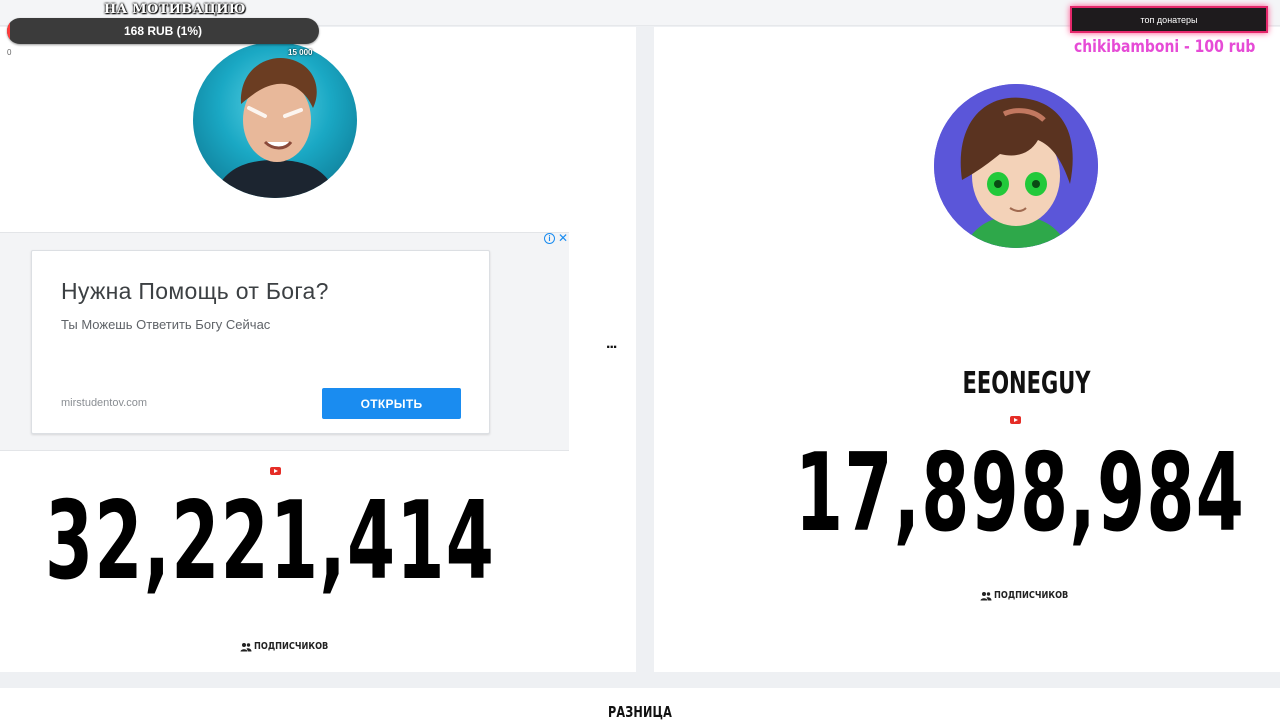  I want to click on right-subscriber-count: 17,898,984, so click(1020, 493).